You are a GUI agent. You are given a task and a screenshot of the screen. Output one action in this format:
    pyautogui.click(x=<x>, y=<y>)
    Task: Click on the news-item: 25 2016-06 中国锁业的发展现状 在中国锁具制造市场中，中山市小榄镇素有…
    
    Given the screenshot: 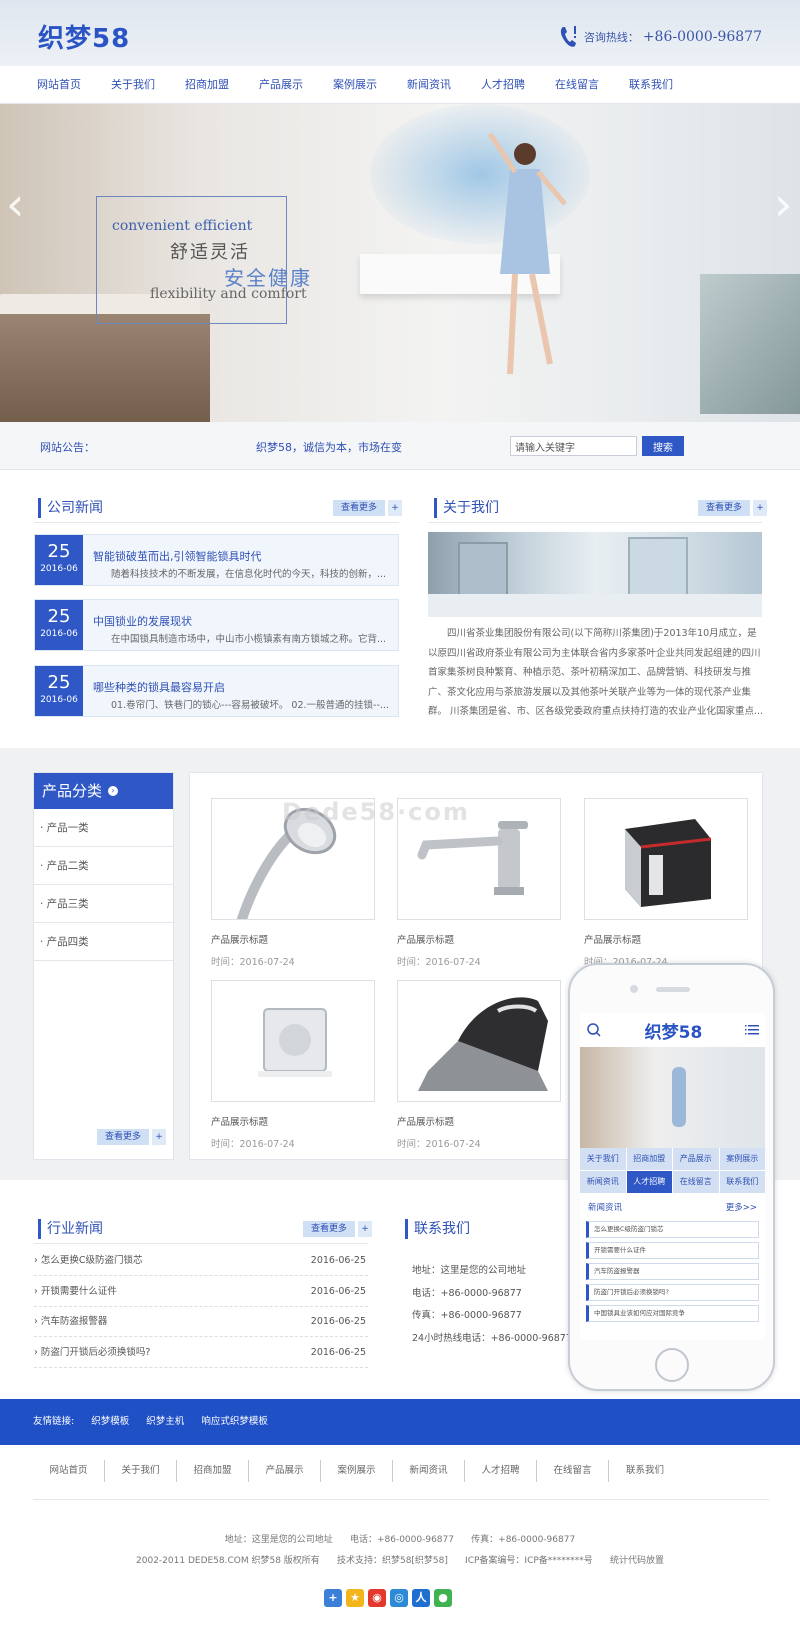 What is the action you would take?
    pyautogui.click(x=216, y=625)
    